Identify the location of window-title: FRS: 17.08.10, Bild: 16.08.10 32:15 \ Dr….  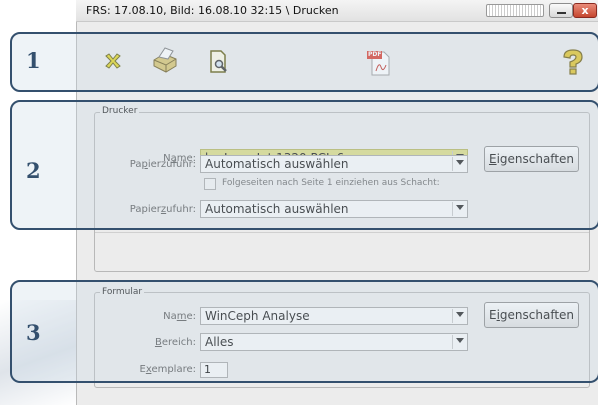
(212, 10).